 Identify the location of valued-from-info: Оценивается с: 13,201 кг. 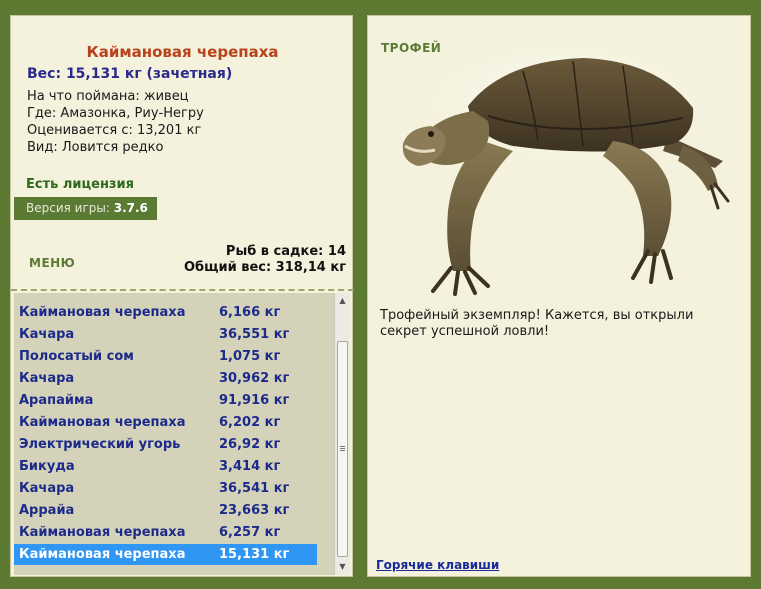
(114, 130).